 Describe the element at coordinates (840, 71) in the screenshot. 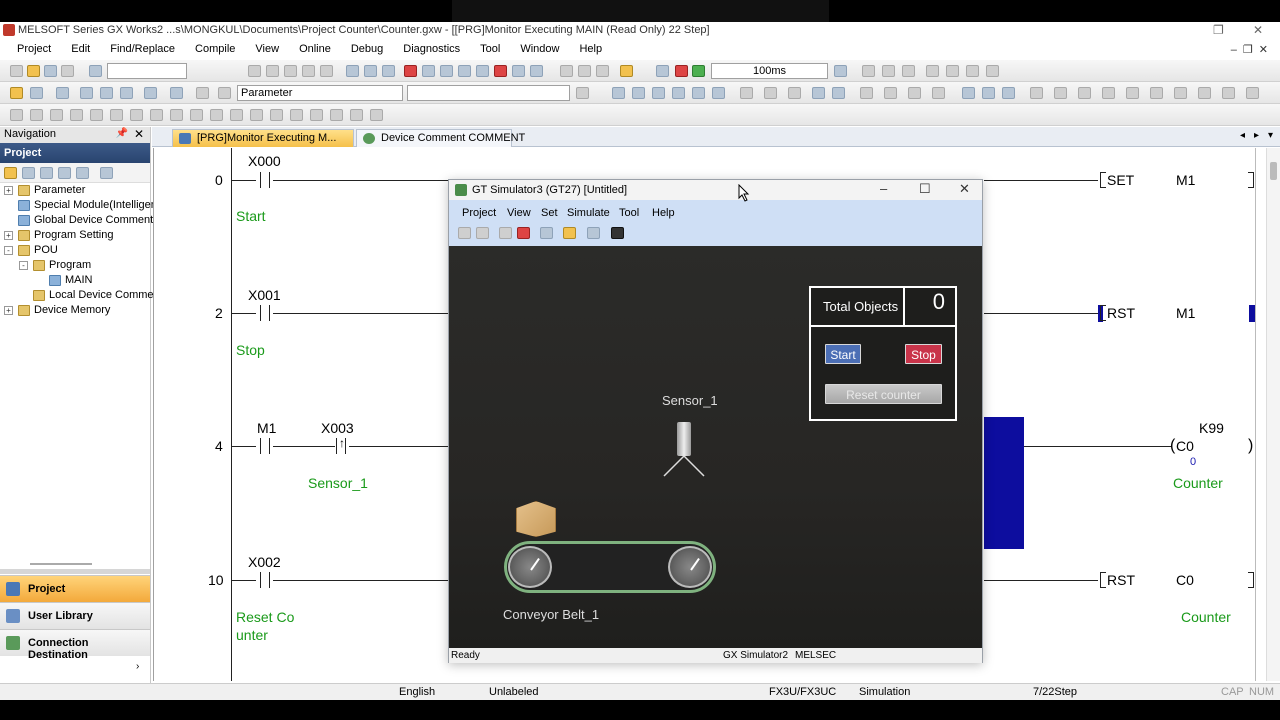

I see `interval-set-icon` at that location.